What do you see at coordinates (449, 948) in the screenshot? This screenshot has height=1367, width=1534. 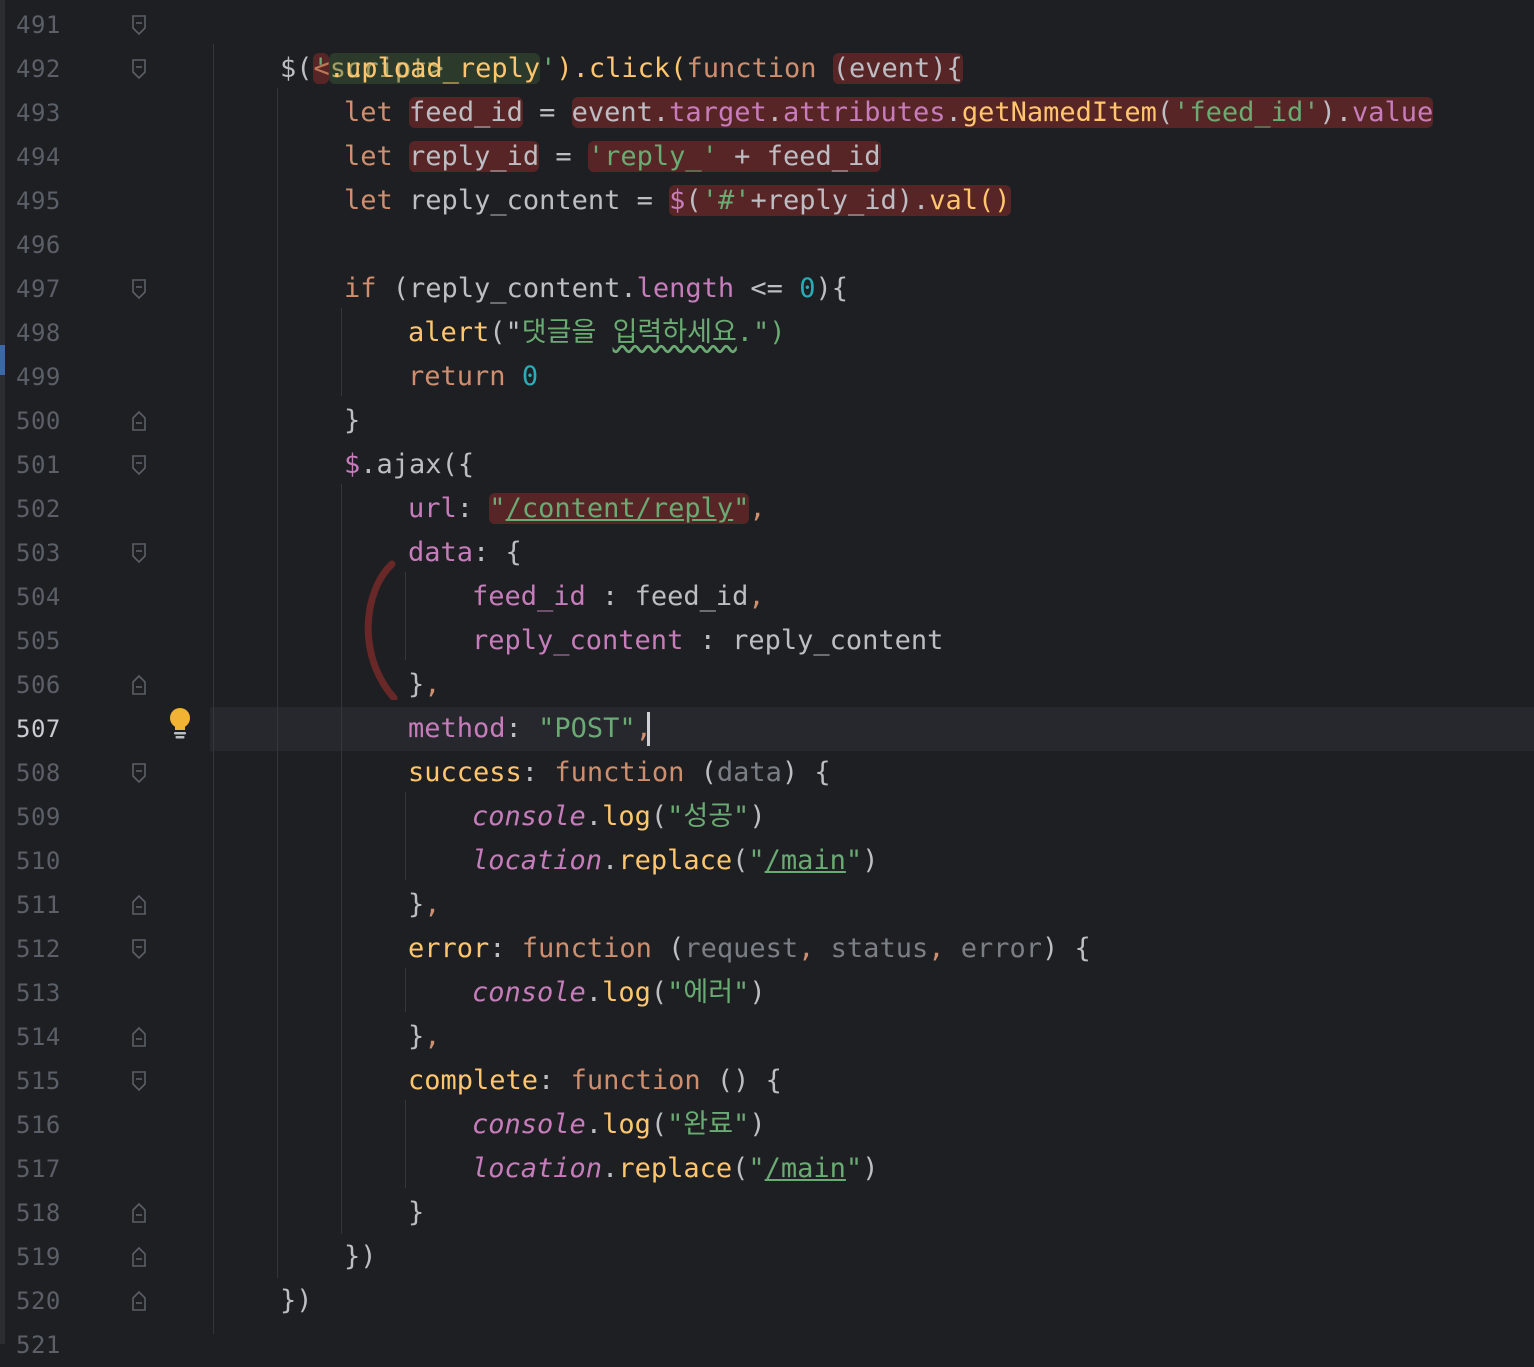 I see `token: error` at bounding box center [449, 948].